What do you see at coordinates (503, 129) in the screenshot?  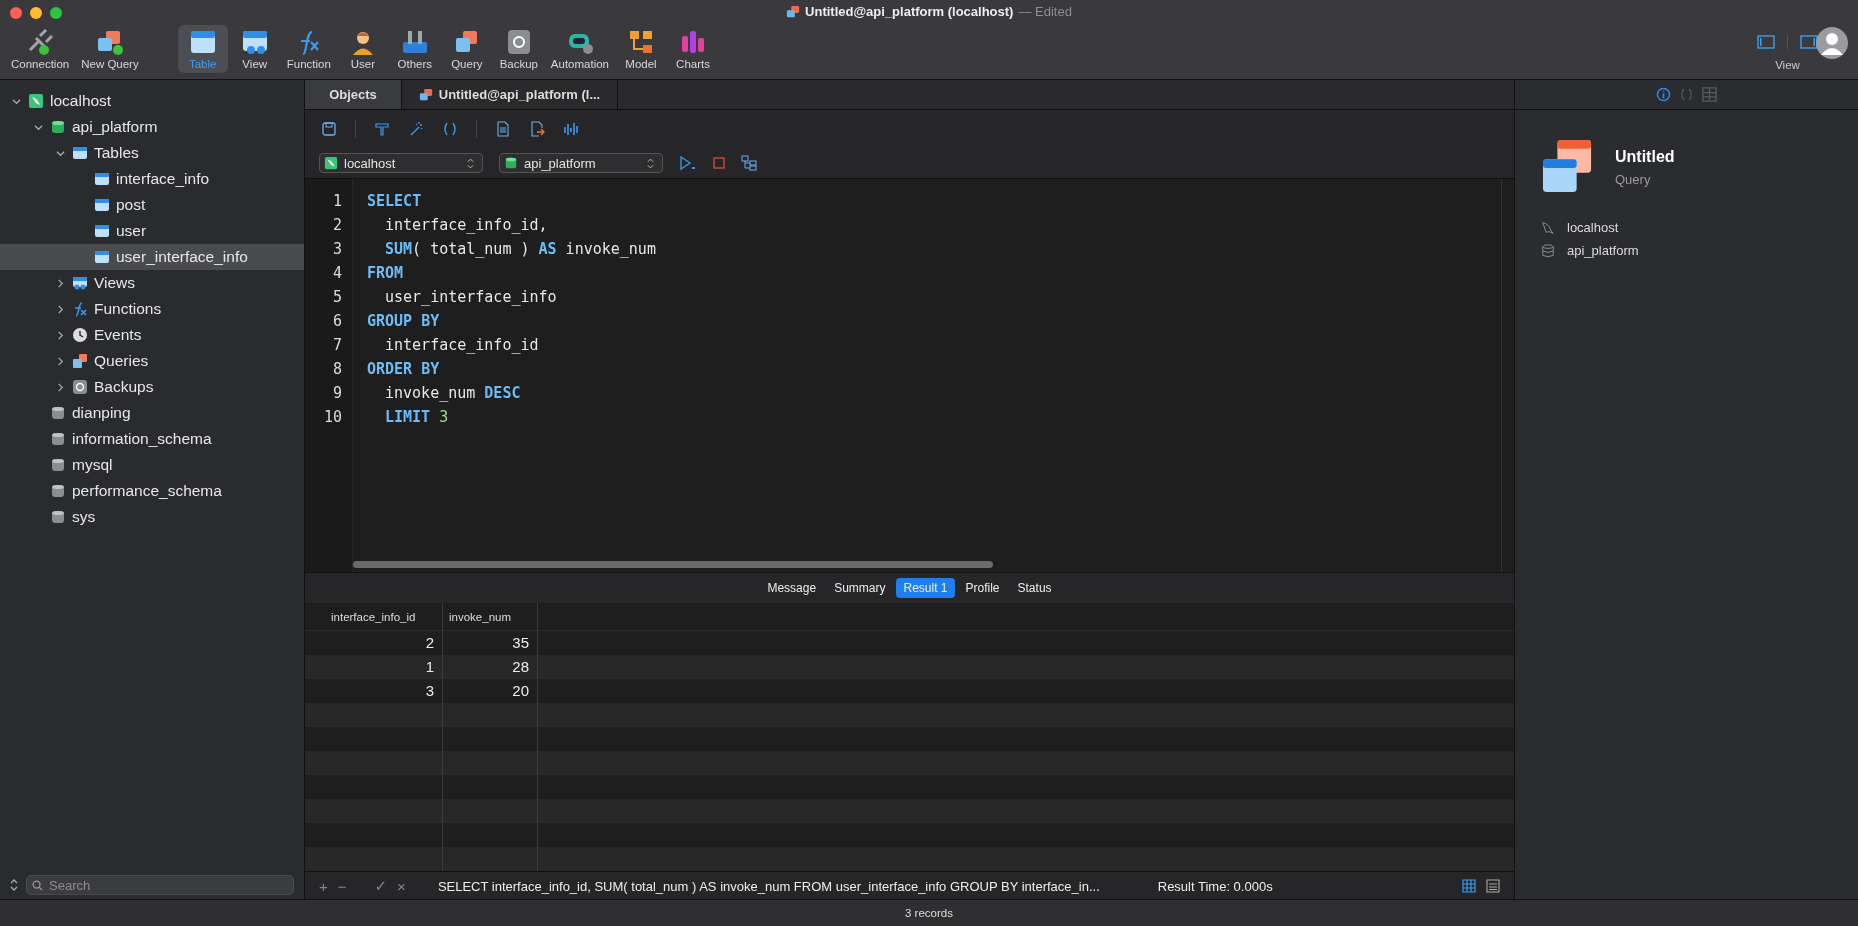 I see `document-icon` at bounding box center [503, 129].